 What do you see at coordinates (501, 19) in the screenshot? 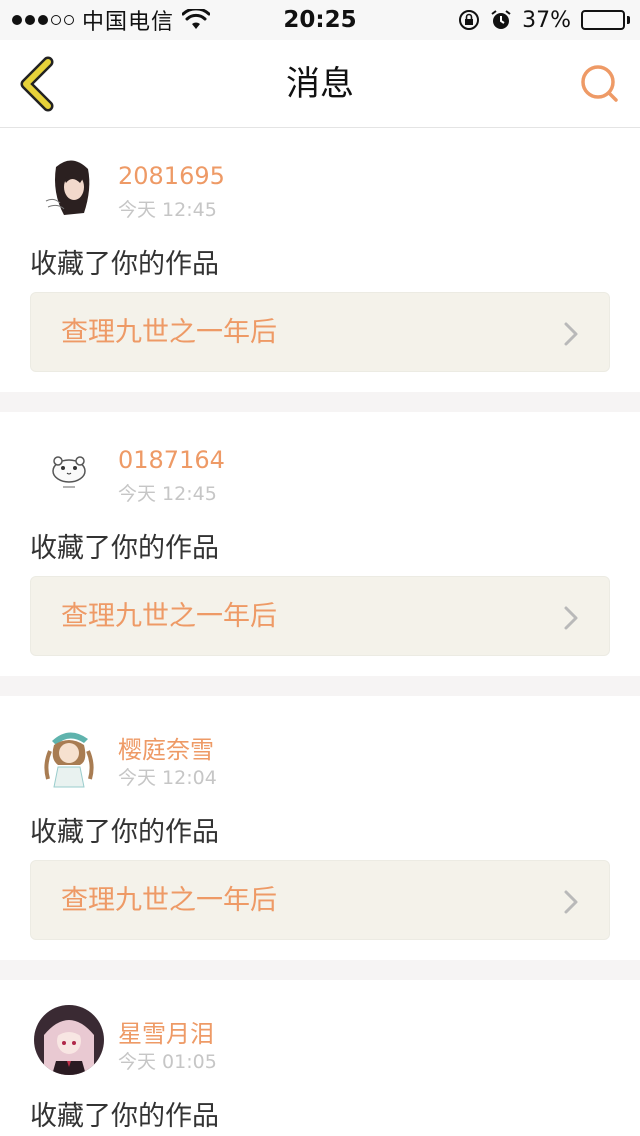
I see `alarm-clock-icon` at bounding box center [501, 19].